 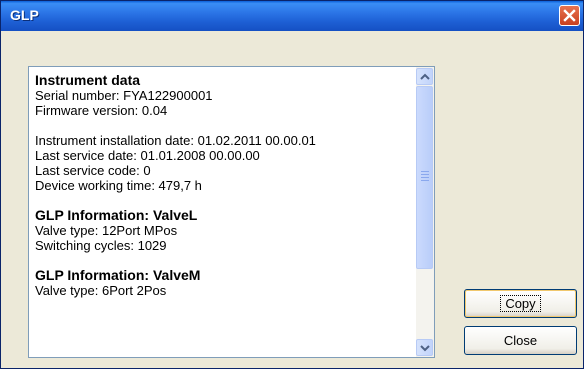 I want to click on info-line: Valve type: 12Port MPos, so click(x=106, y=230).